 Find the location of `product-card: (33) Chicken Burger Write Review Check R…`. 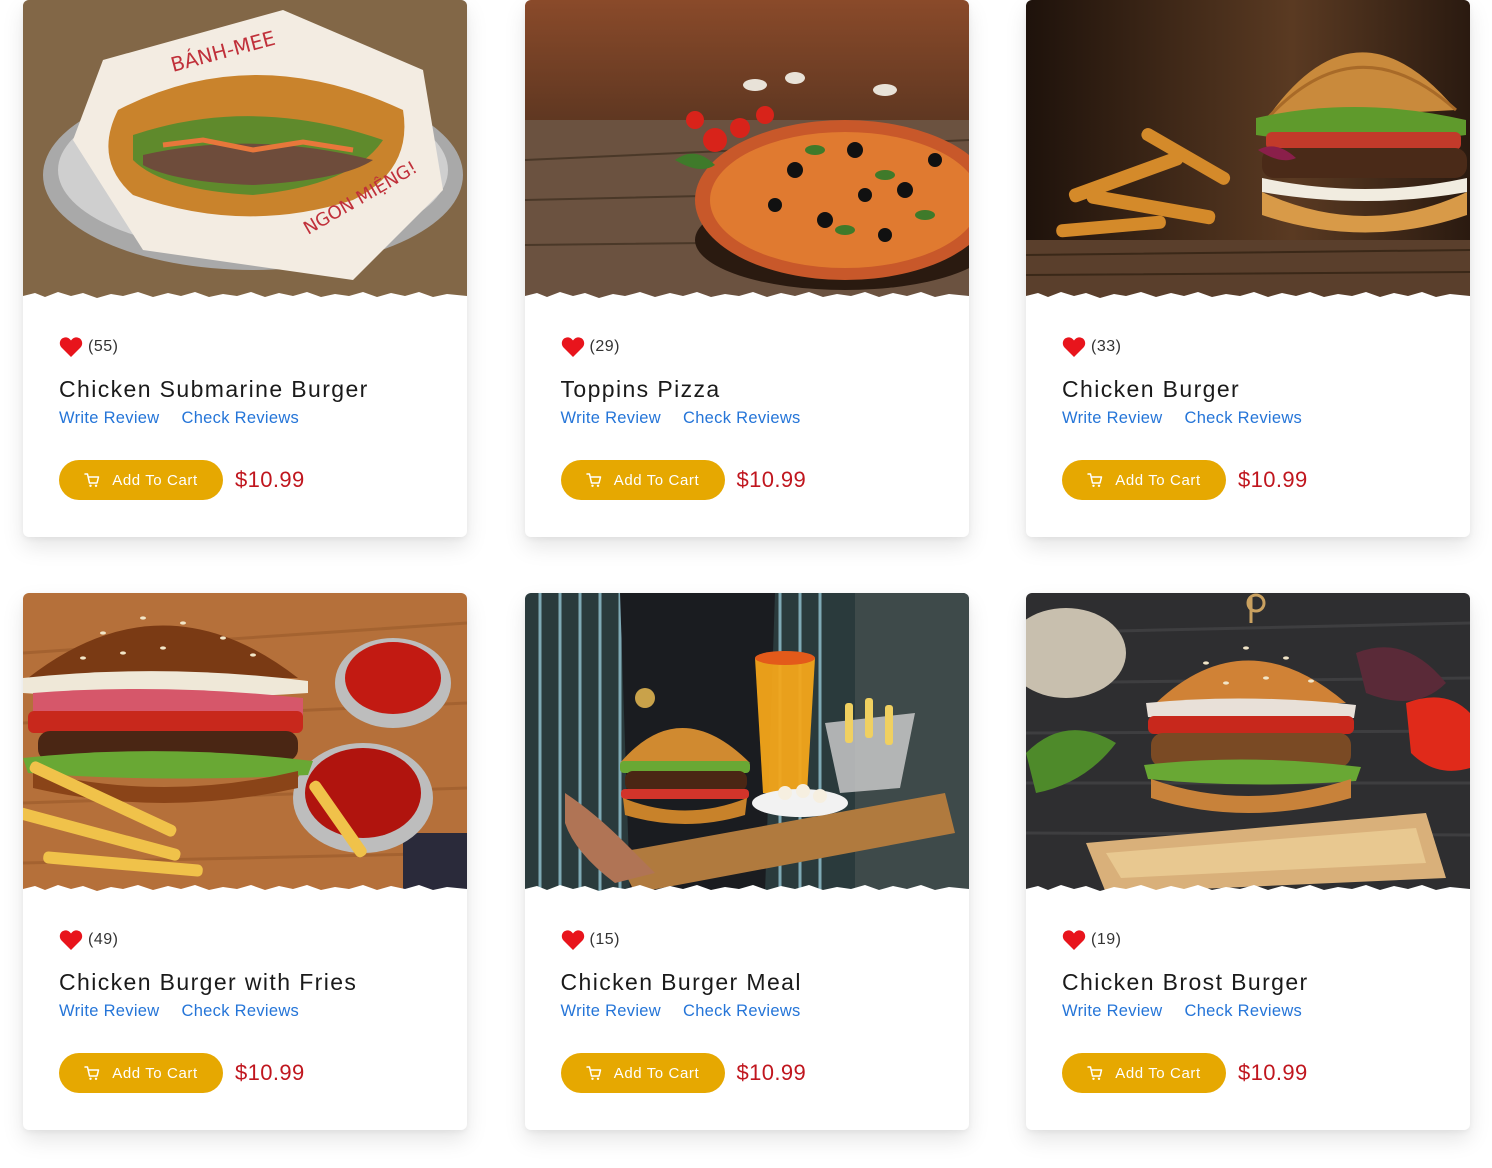

product-card: (33) Chicken Burger Write Review Check R… is located at coordinates (1248, 268).